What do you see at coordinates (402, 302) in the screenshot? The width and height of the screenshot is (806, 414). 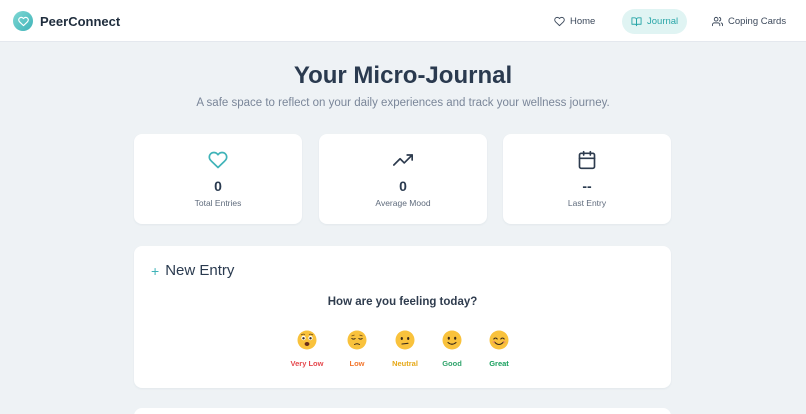 I see `mood-question: How are you feeling today?` at bounding box center [402, 302].